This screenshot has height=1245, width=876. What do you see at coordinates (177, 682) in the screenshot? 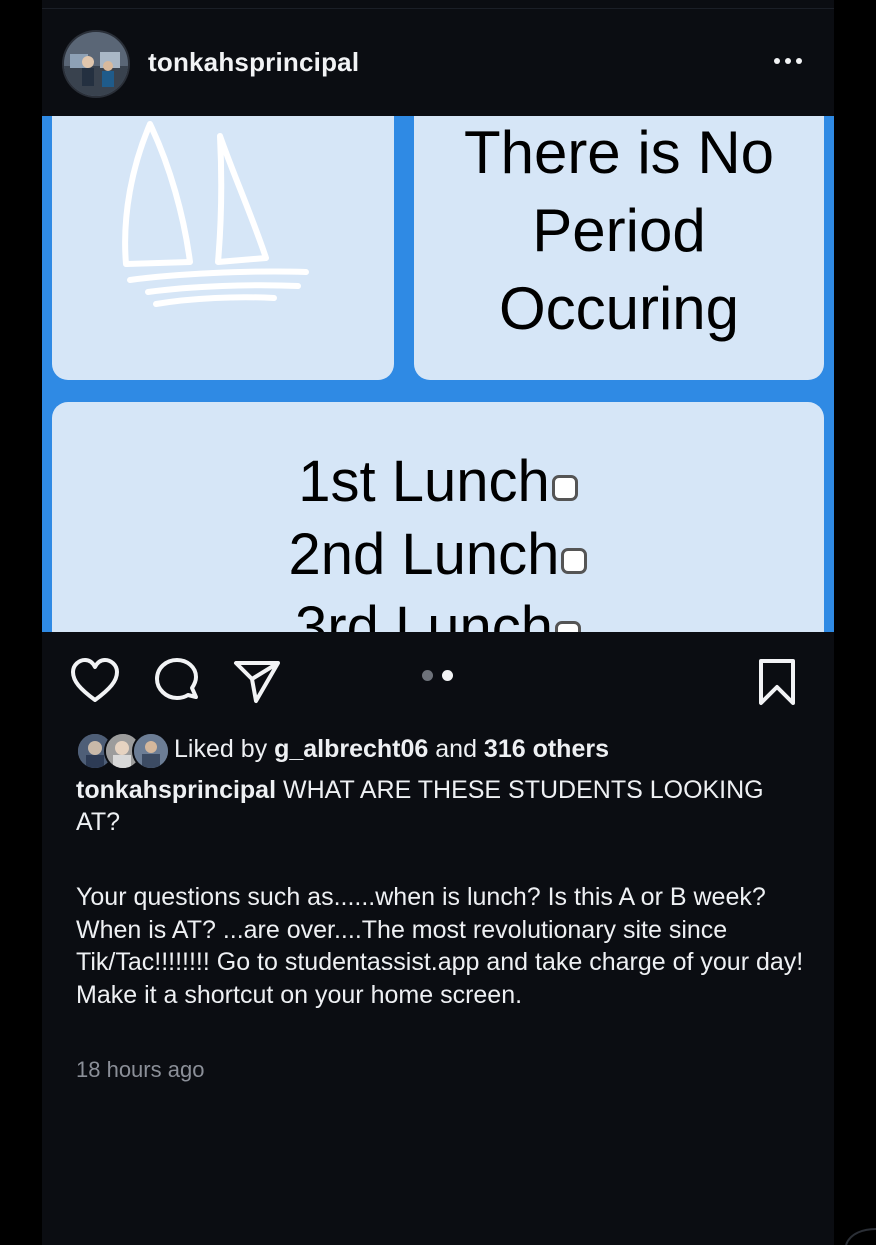
I see `comment-icon` at bounding box center [177, 682].